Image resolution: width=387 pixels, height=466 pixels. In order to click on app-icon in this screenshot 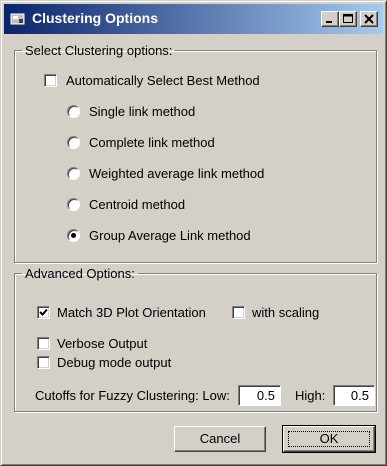, I will do `click(18, 19)`.